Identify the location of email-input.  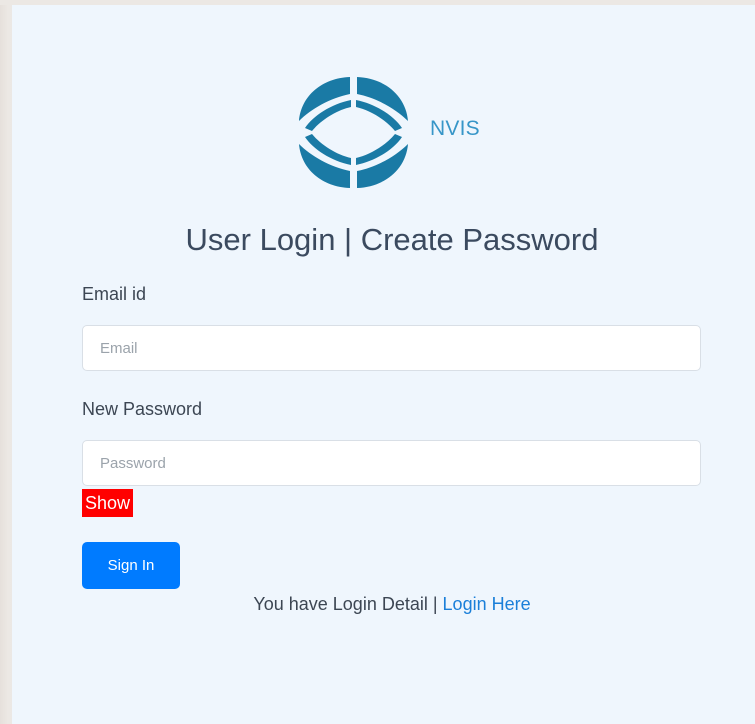
(391, 348).